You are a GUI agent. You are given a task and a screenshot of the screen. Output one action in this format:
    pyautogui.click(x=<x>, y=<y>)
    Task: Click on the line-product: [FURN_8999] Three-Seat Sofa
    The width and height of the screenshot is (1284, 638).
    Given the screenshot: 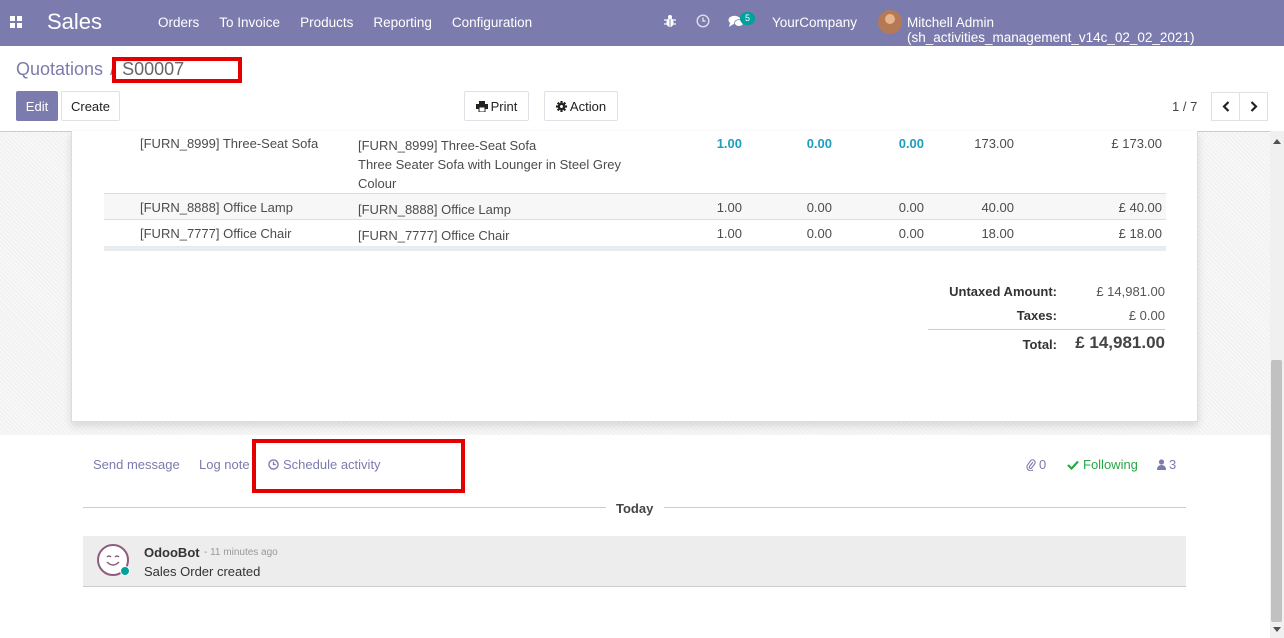 What is the action you would take?
    pyautogui.click(x=229, y=143)
    